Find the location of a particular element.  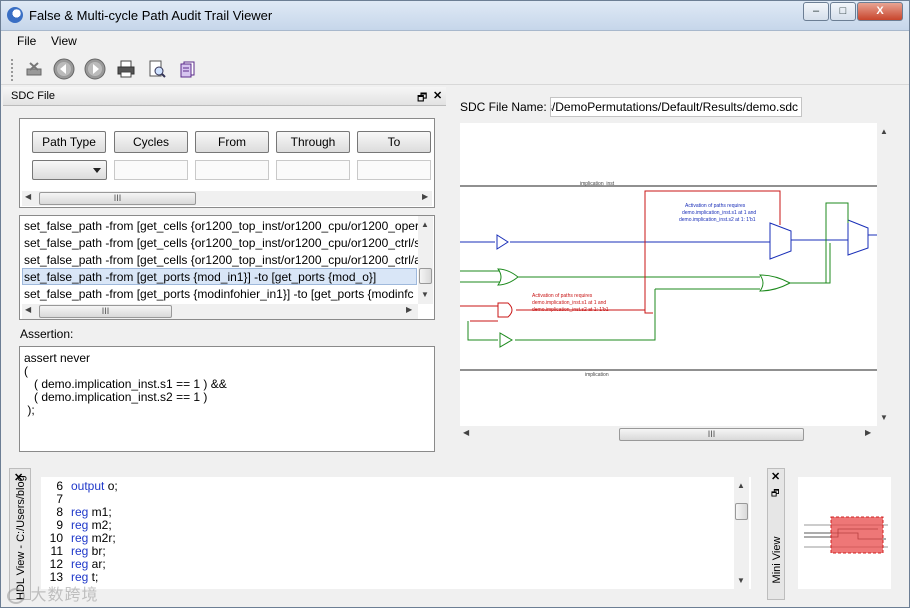

line-number: 9 is located at coordinates (59, 525).